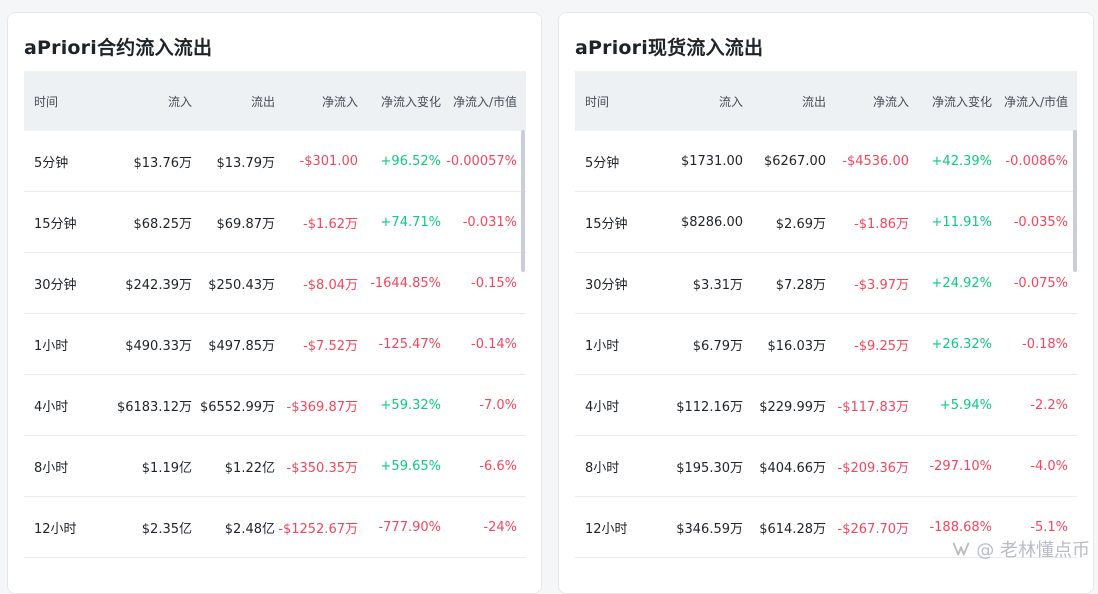 The width and height of the screenshot is (1098, 594). What do you see at coordinates (409, 527) in the screenshot?
I see `cell-net-inflow-change: -777.90%` at bounding box center [409, 527].